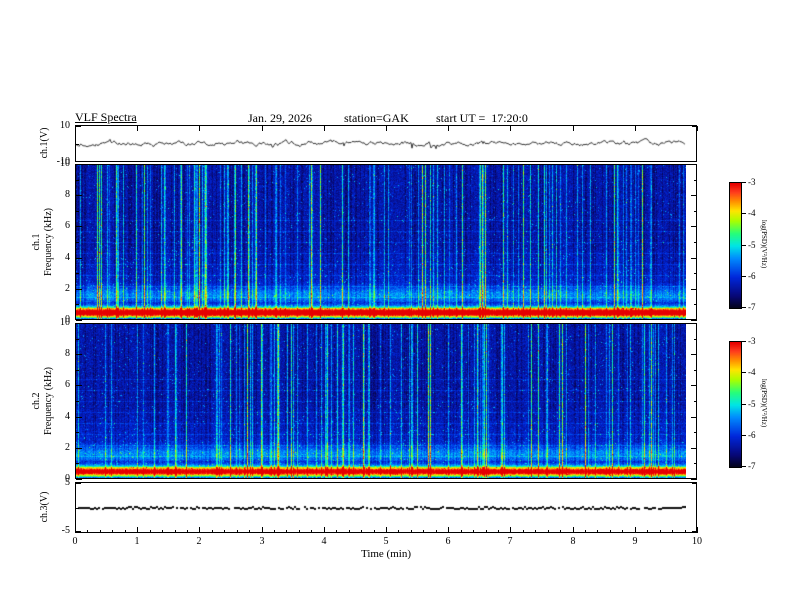  What do you see at coordinates (67, 482) in the screenshot?
I see `y-tick-label: 5` at bounding box center [67, 482].